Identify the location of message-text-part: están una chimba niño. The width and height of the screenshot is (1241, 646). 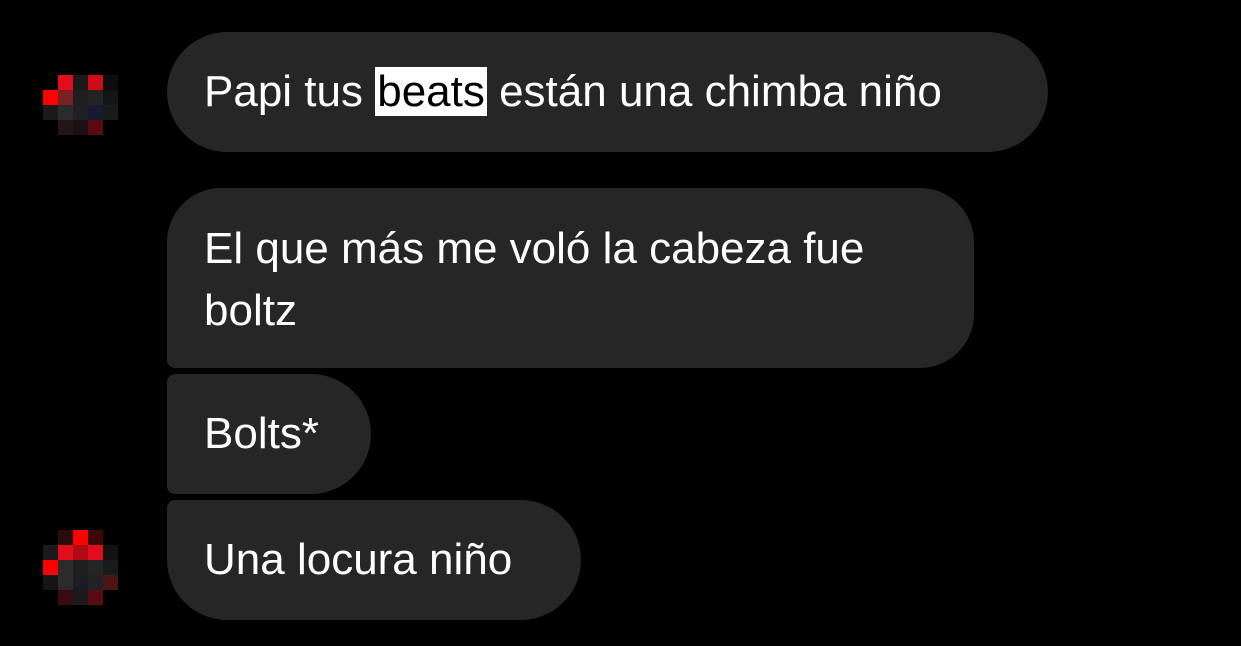
(714, 91).